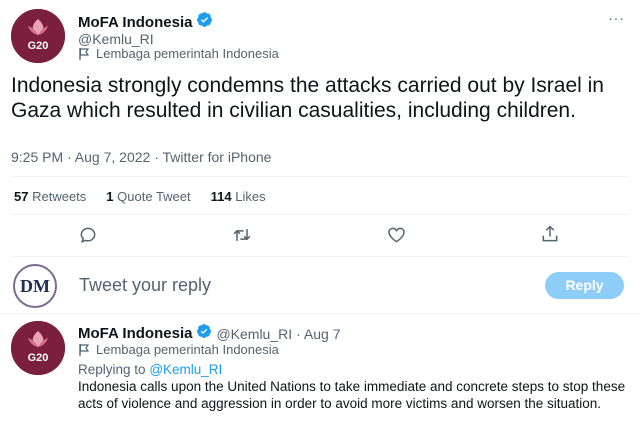  What do you see at coordinates (584, 285) in the screenshot?
I see `reply-button: Reply` at bounding box center [584, 285].